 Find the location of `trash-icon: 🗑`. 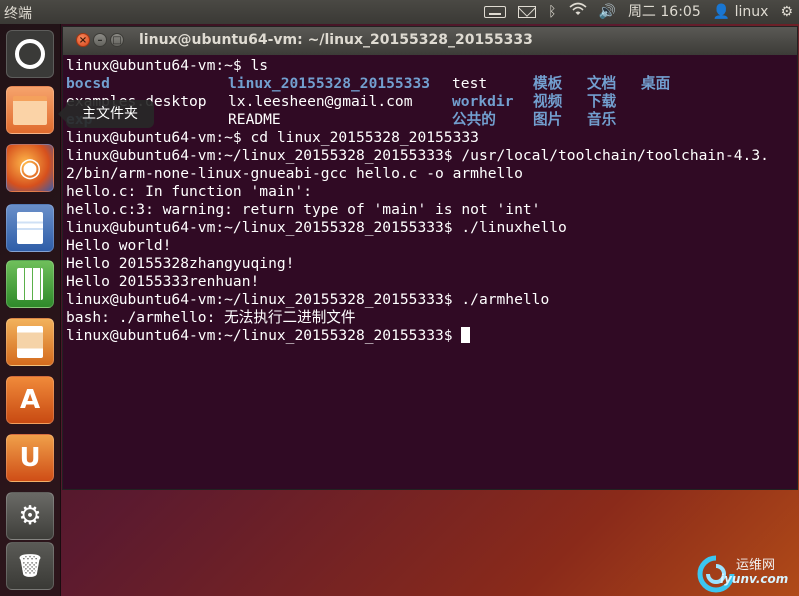

trash-icon: 🗑 is located at coordinates (30, 566).